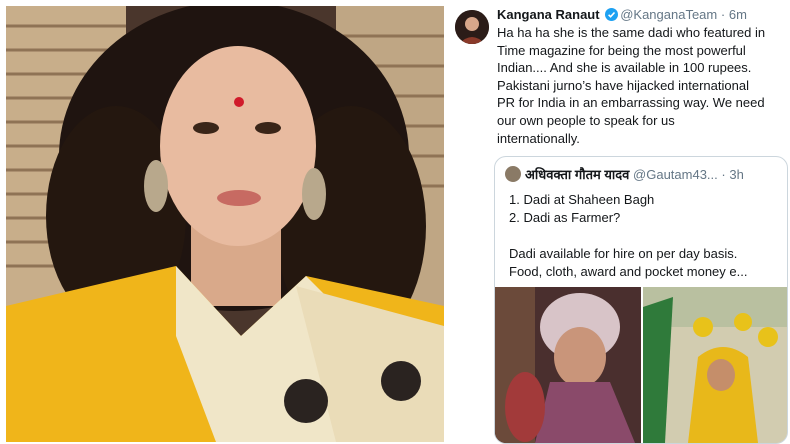 Image resolution: width=790 pixels, height=444 pixels. Describe the element at coordinates (472, 27) in the screenshot. I see `avatar` at that location.